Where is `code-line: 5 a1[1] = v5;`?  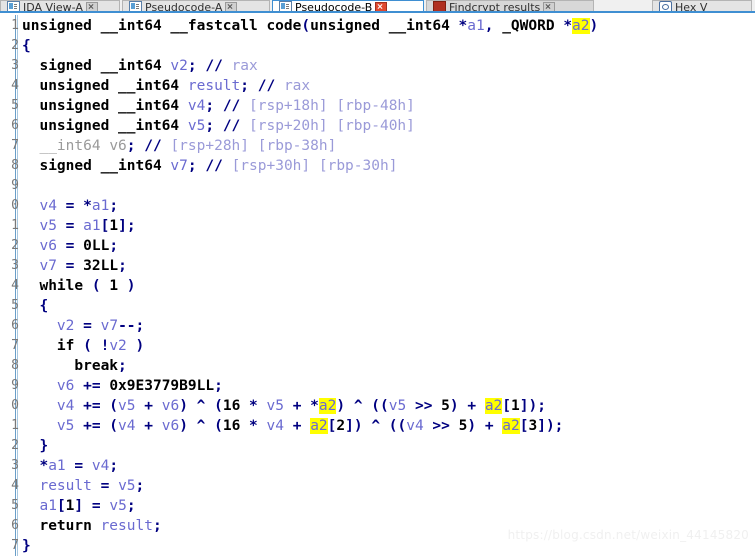 code-line: 5 a1[1] = v5; is located at coordinates (304, 506).